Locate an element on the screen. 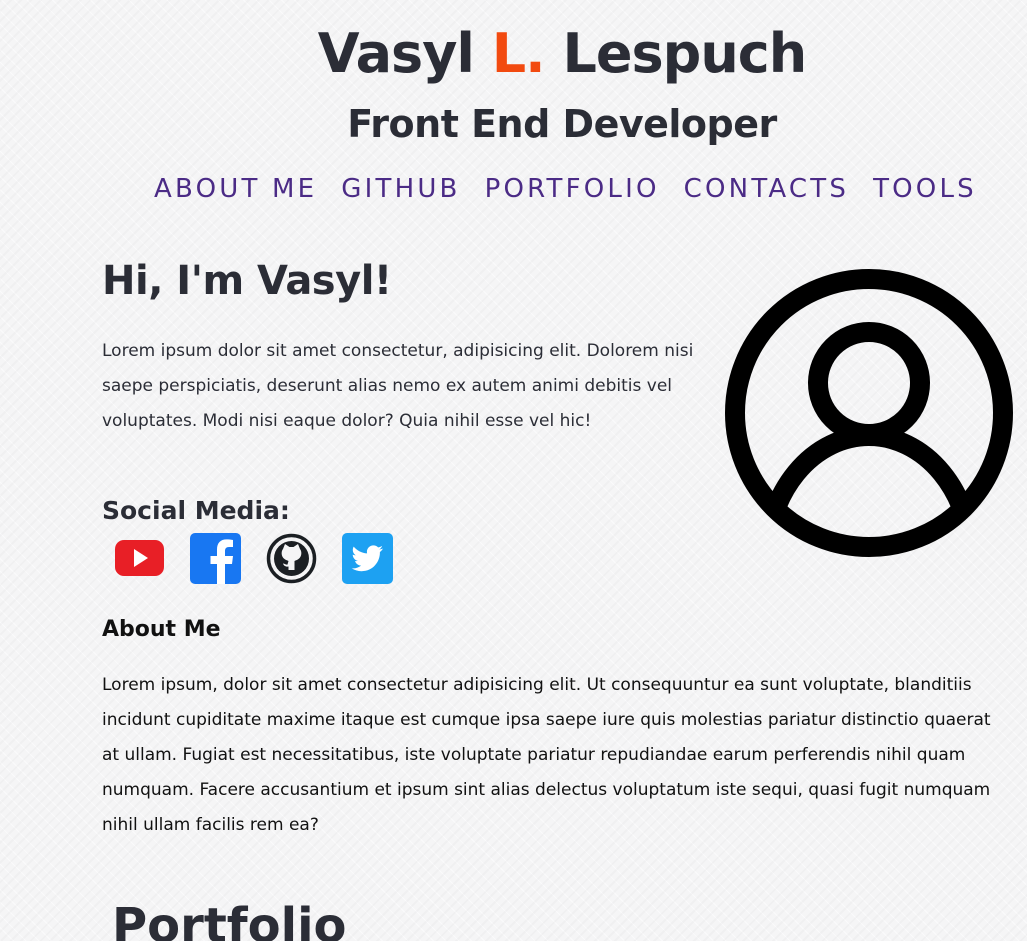 The image size is (1027, 941). portfolio-title: Portfolio is located at coordinates (229, 919).